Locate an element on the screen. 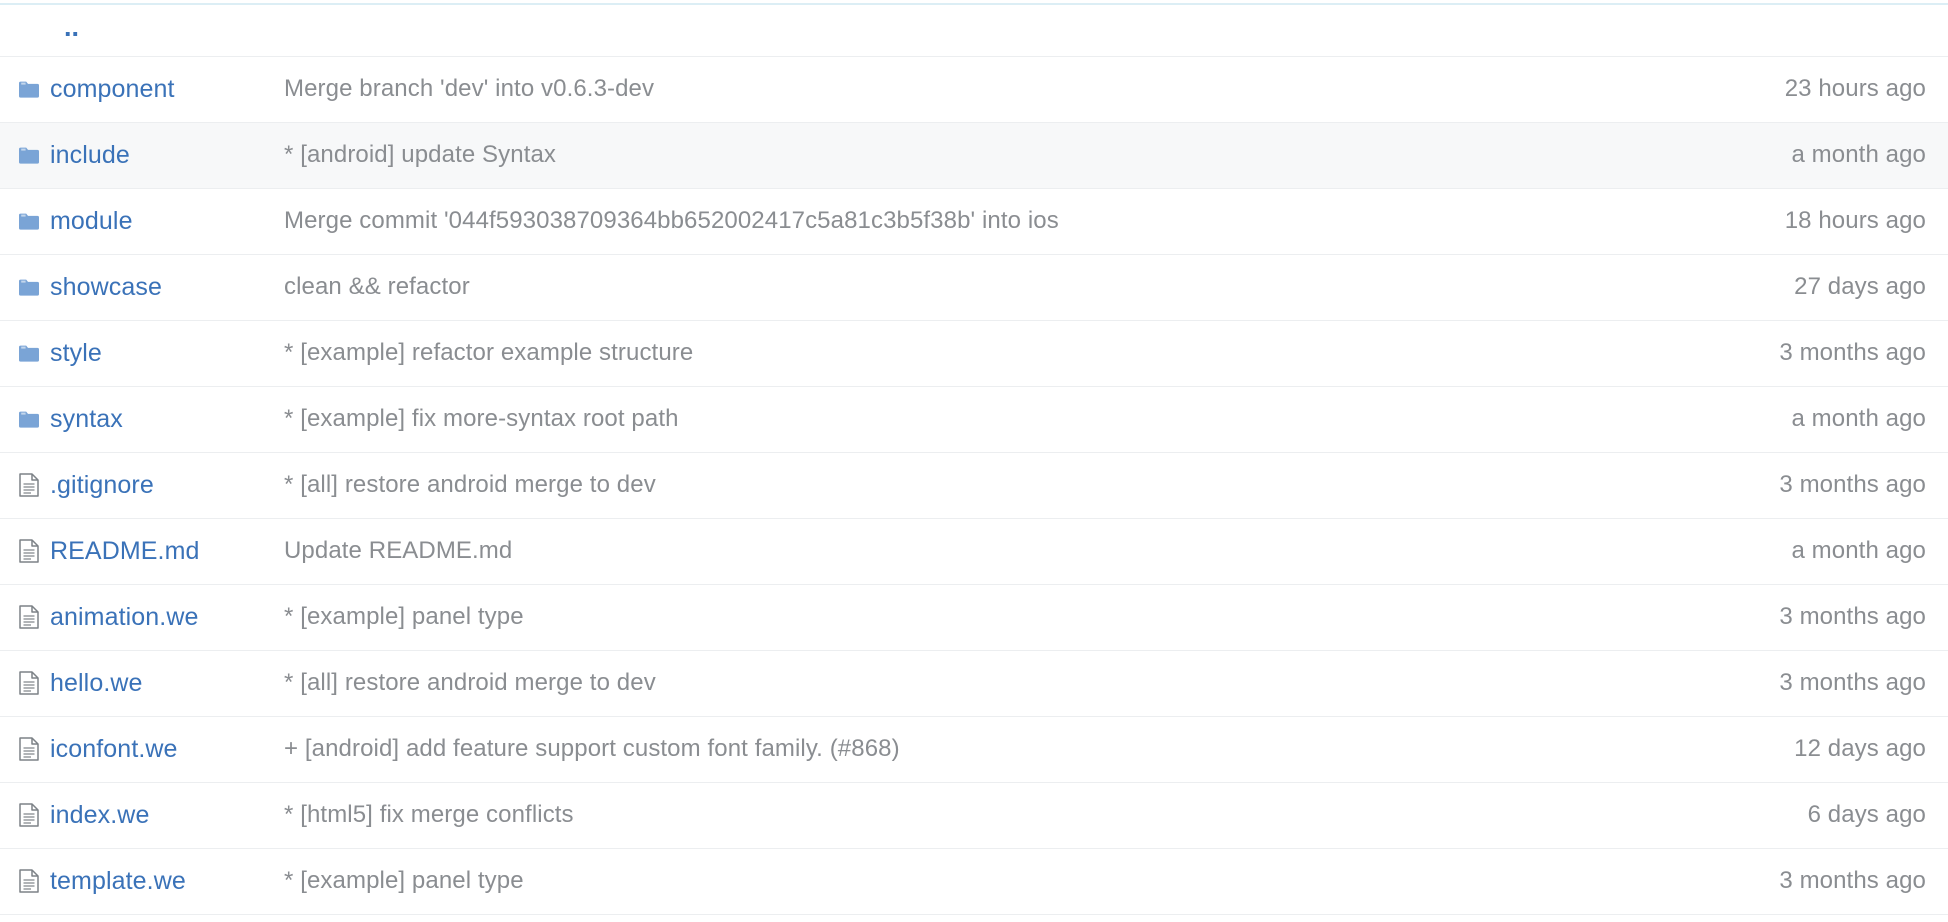 This screenshot has height=922, width=1948. file-name-cell: template.we is located at coordinates (140, 881).